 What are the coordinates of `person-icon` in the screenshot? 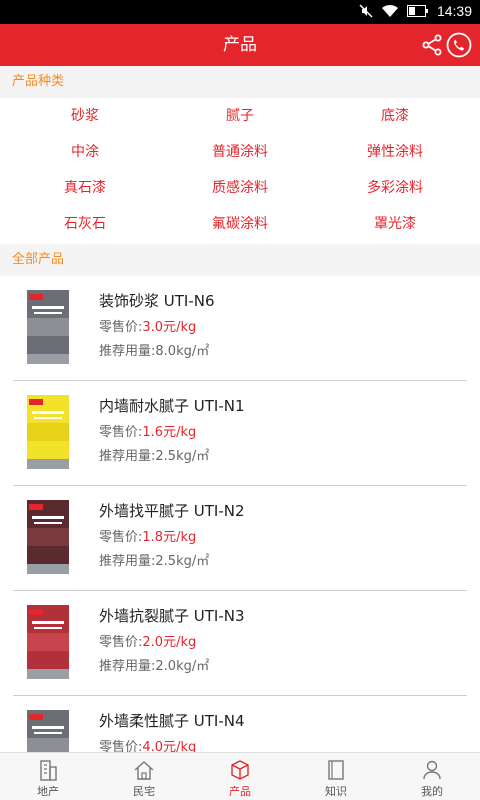 It's located at (432, 770).